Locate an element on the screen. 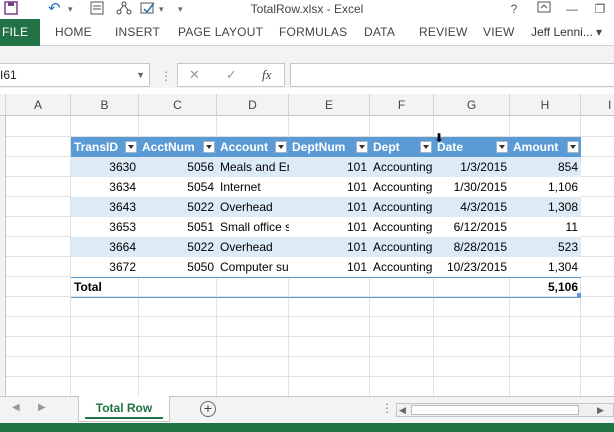 The height and width of the screenshot is (432, 614). tab-home: HOME is located at coordinates (73, 32).